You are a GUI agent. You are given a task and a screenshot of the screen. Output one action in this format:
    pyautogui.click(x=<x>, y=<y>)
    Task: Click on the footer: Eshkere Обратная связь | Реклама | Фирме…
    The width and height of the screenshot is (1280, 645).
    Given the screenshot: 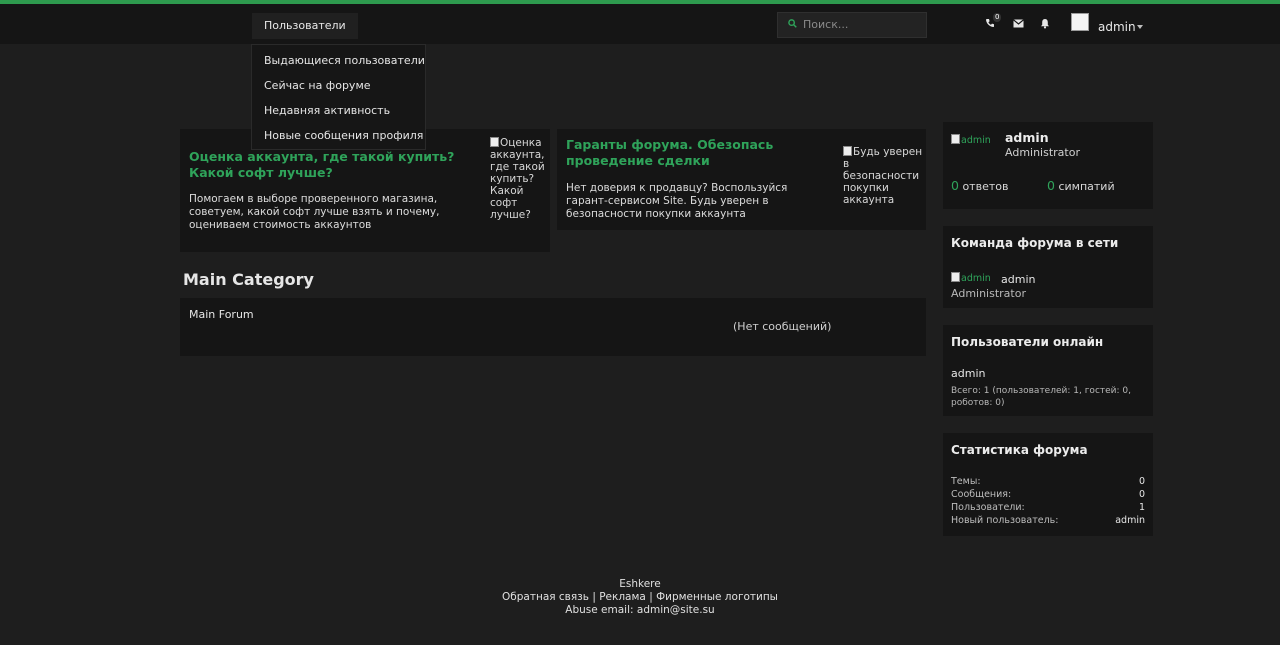 What is the action you would take?
    pyautogui.click(x=640, y=597)
    